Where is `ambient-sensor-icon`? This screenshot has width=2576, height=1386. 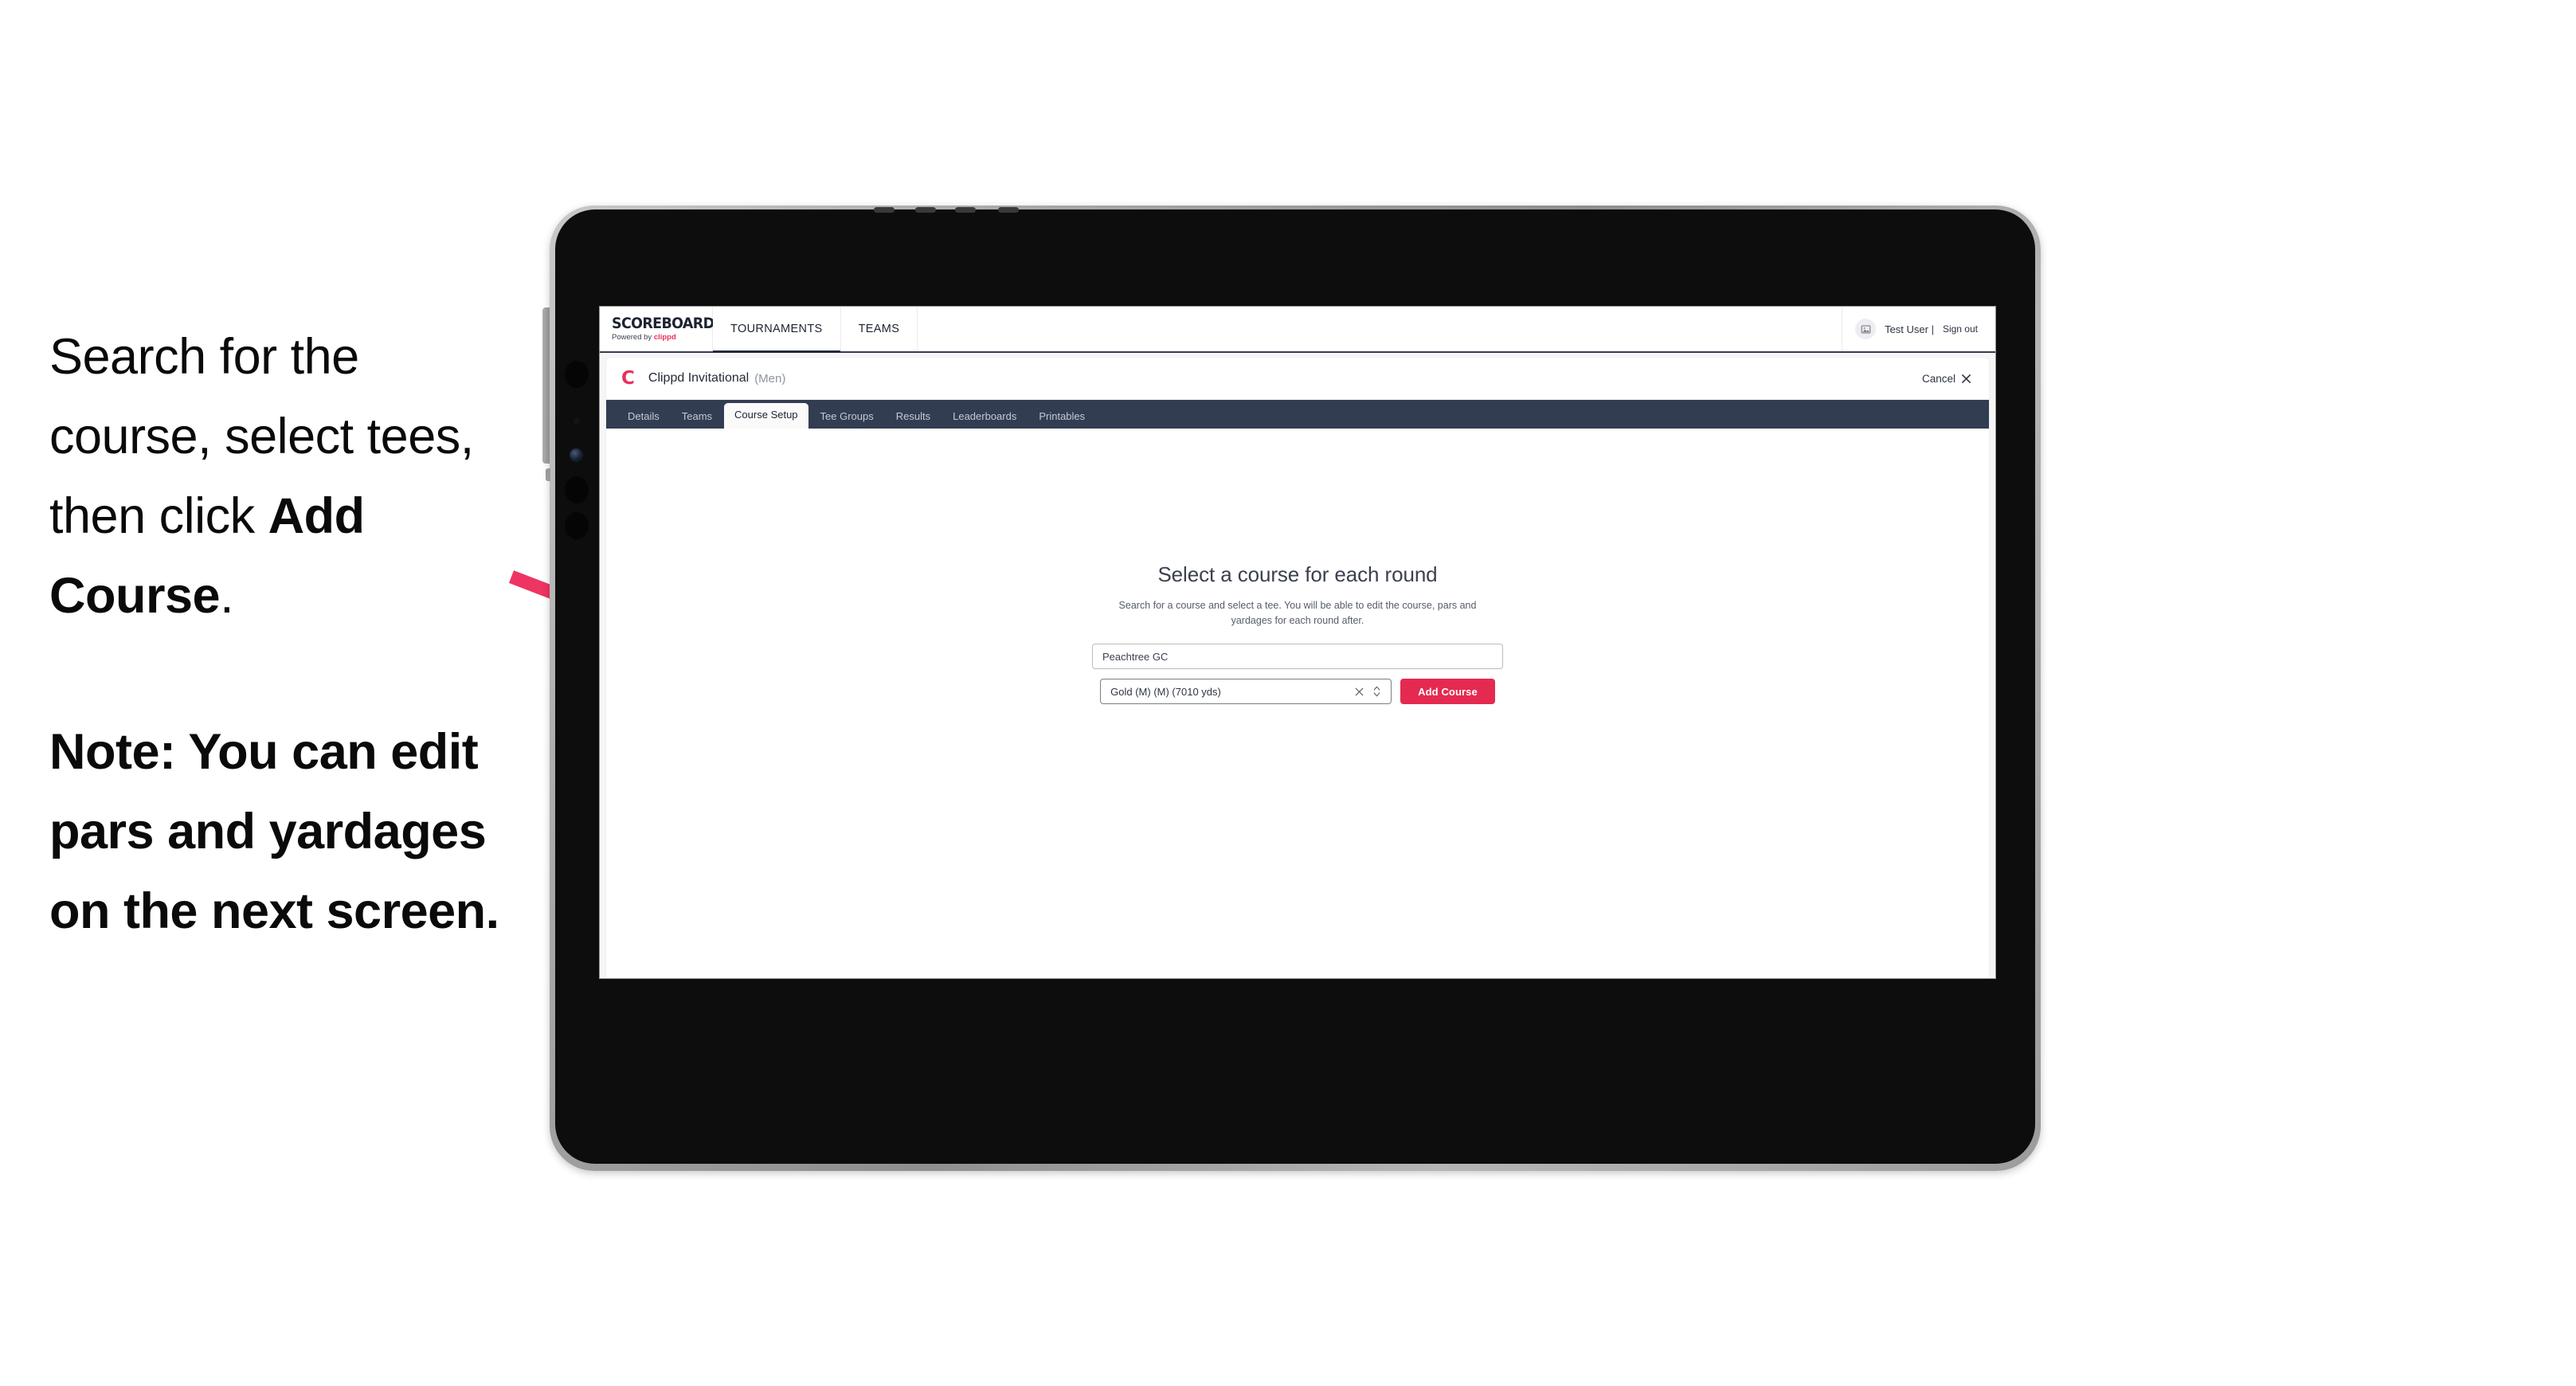
ambient-sensor-icon is located at coordinates (577, 421).